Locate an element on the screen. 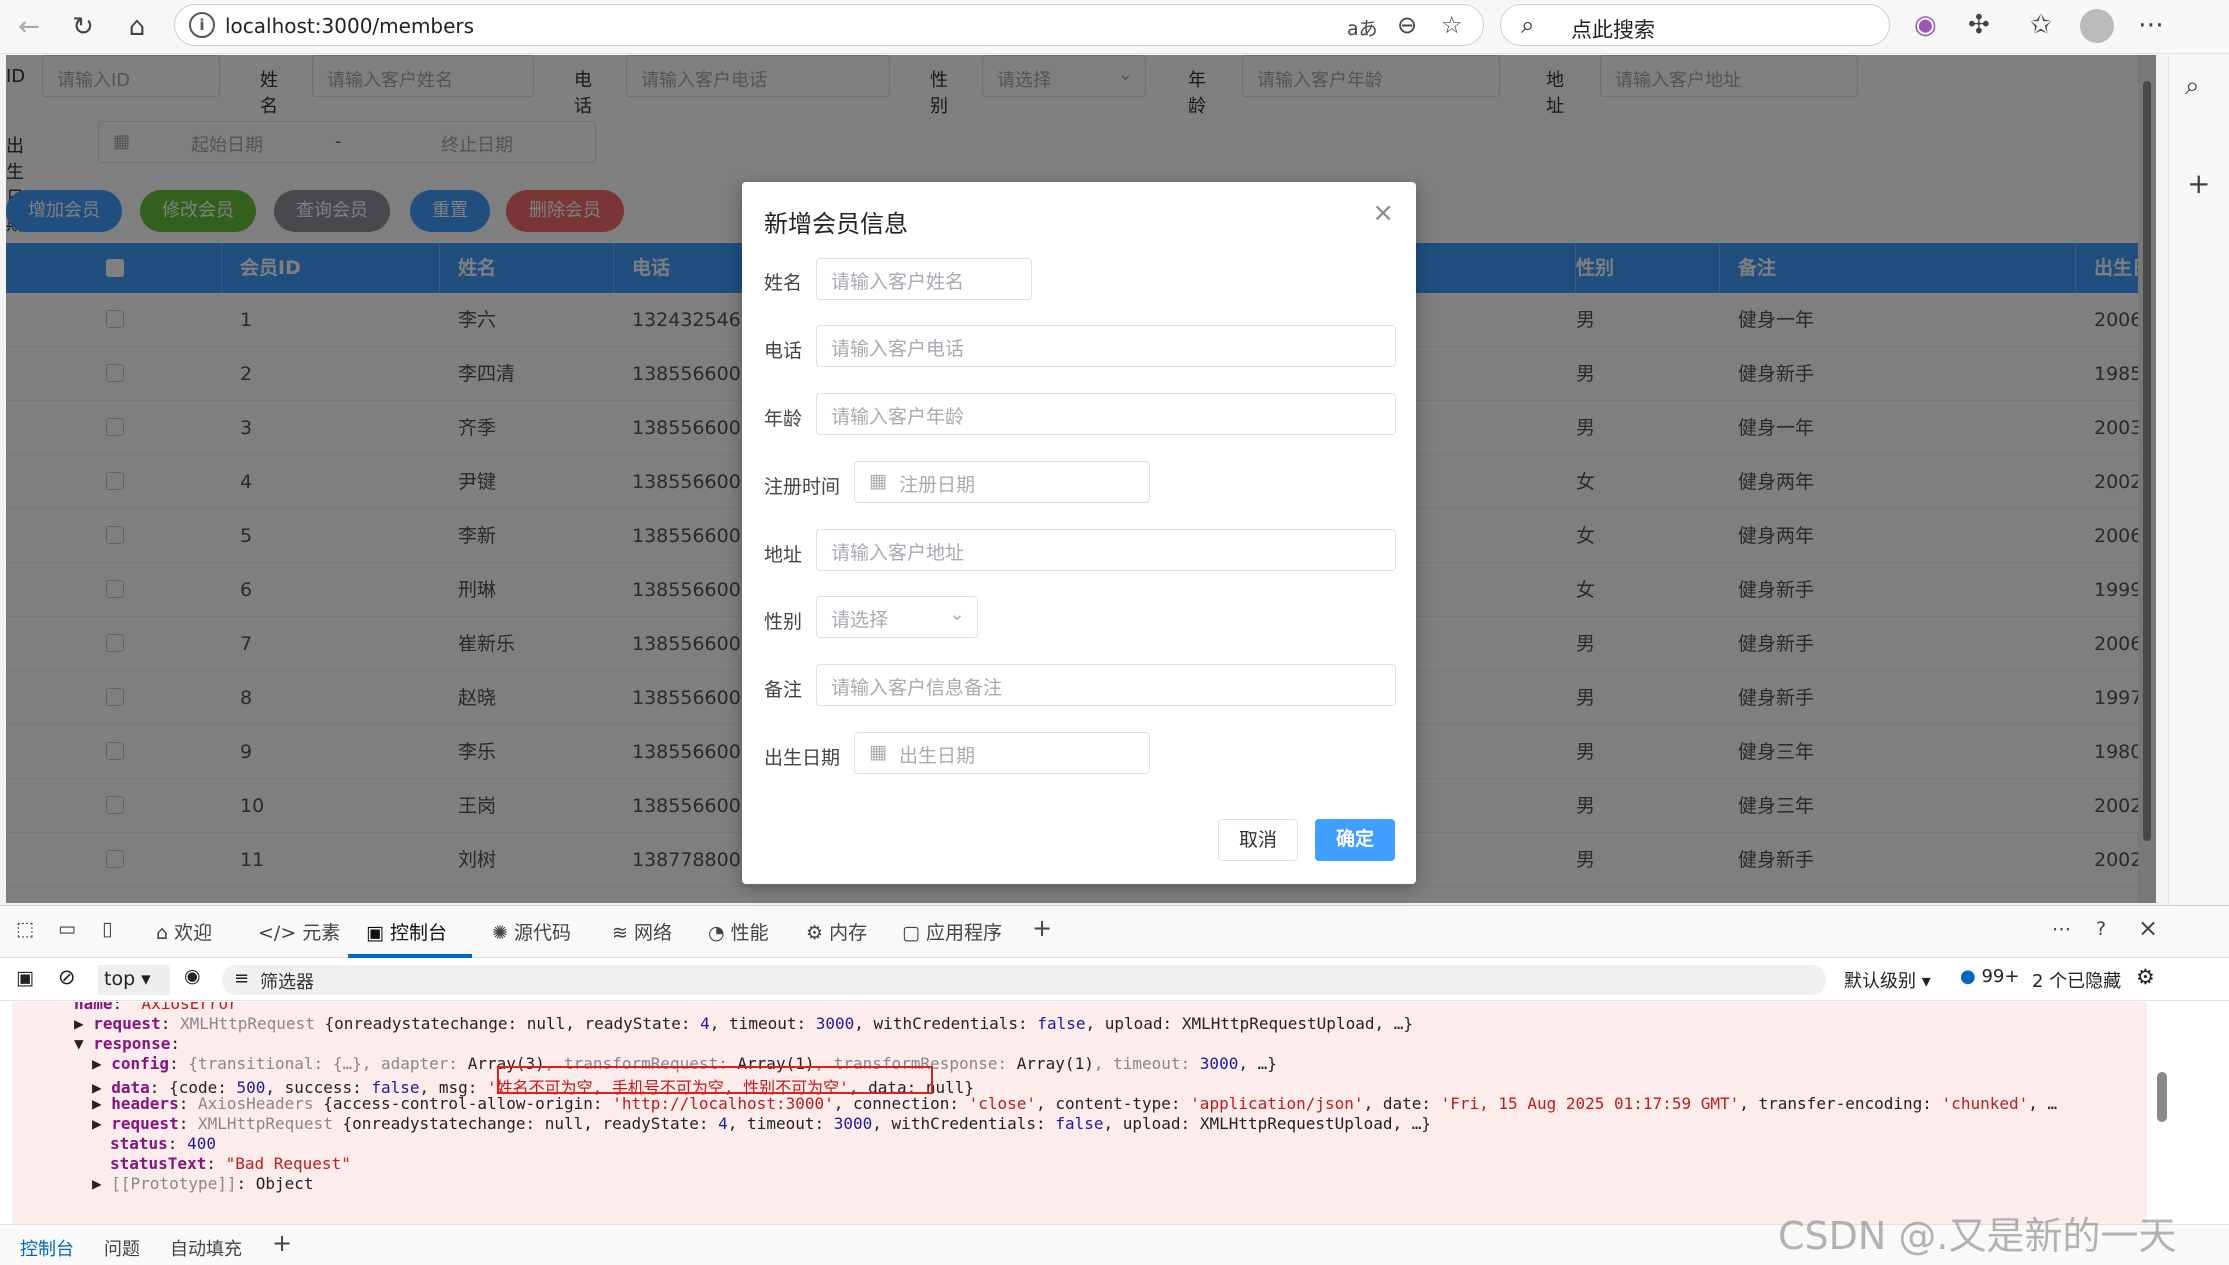 This screenshot has width=2229, height=1265. tab-application: ▢ 应用程序 is located at coordinates (952, 931).